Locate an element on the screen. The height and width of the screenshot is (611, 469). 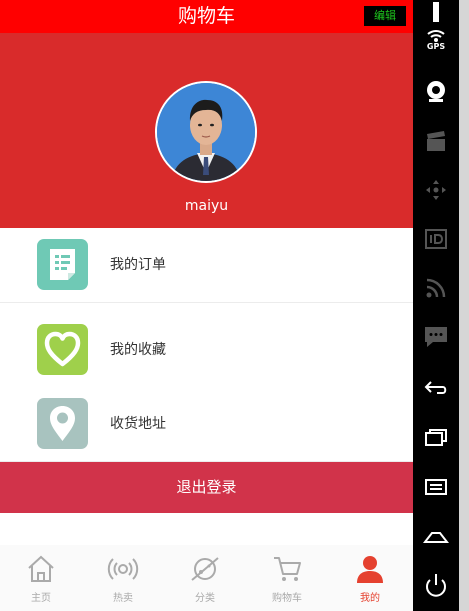
tab-category: 分类 is located at coordinates (205, 578).